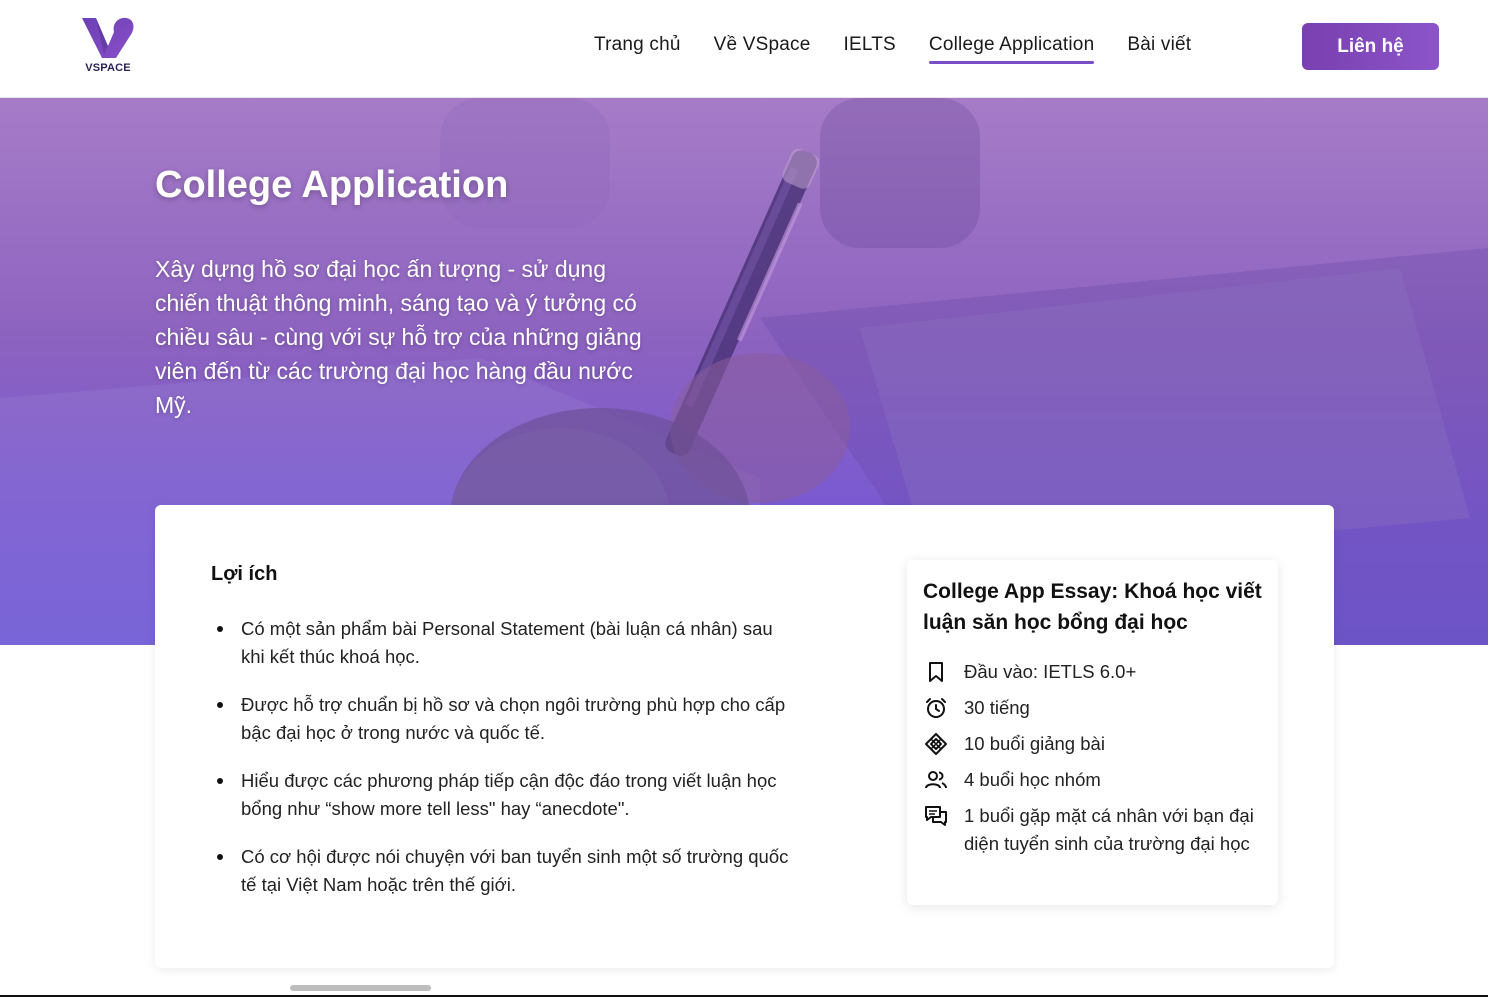 This screenshot has height=997, width=1488. Describe the element at coordinates (1370, 46) in the screenshot. I see `contact-button: Liên hệ` at that location.